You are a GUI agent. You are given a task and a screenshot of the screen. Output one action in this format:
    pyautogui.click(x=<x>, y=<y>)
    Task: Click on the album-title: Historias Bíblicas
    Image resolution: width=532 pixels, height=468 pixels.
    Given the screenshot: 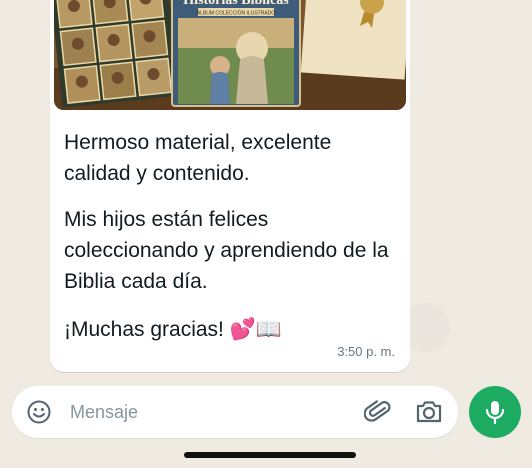 What is the action you would take?
    pyautogui.click(x=236, y=4)
    